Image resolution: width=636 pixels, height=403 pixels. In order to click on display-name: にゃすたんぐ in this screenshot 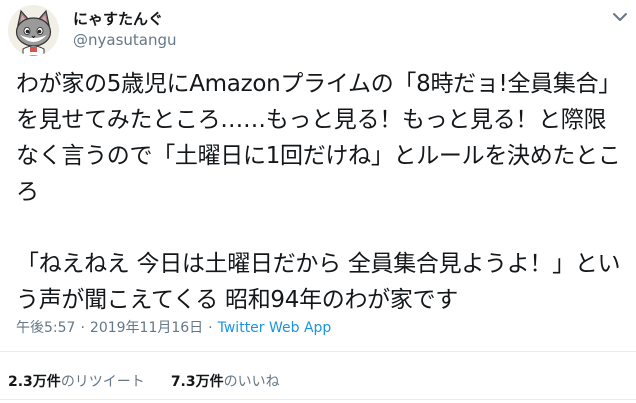, I will do `click(118, 18)`.